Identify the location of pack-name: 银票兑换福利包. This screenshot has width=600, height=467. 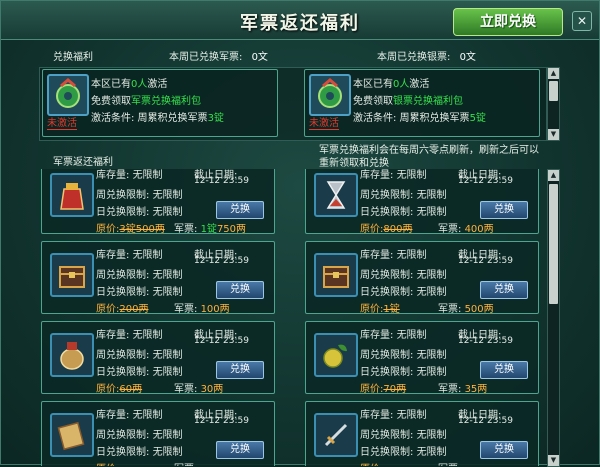
(428, 101).